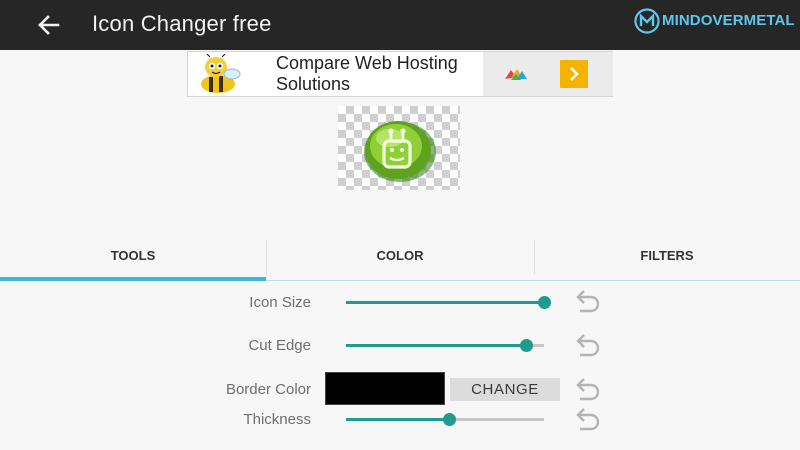 Image resolution: width=800 pixels, height=450 pixels. What do you see at coordinates (280, 302) in the screenshot?
I see `icon-size-label: Icon Size` at bounding box center [280, 302].